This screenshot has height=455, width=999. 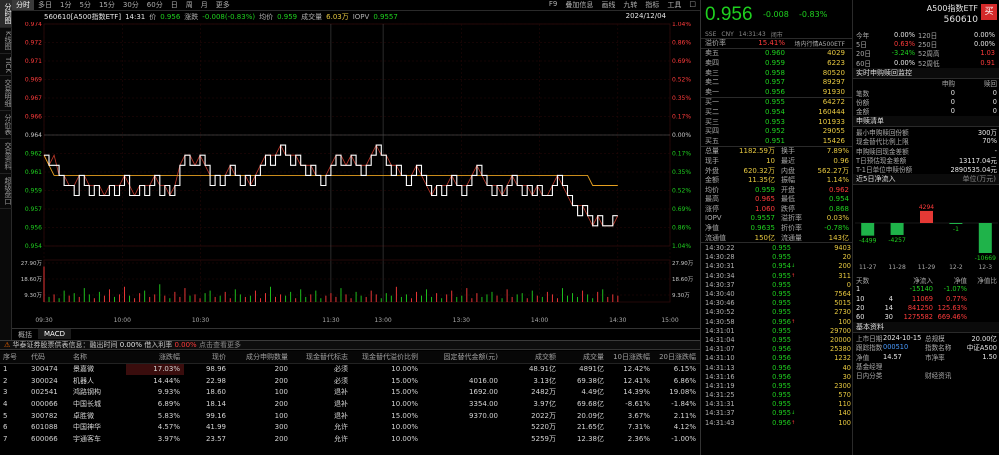 What do you see at coordinates (711, 34) in the screenshot?
I see `quote-meta-item: SSE` at bounding box center [711, 34].